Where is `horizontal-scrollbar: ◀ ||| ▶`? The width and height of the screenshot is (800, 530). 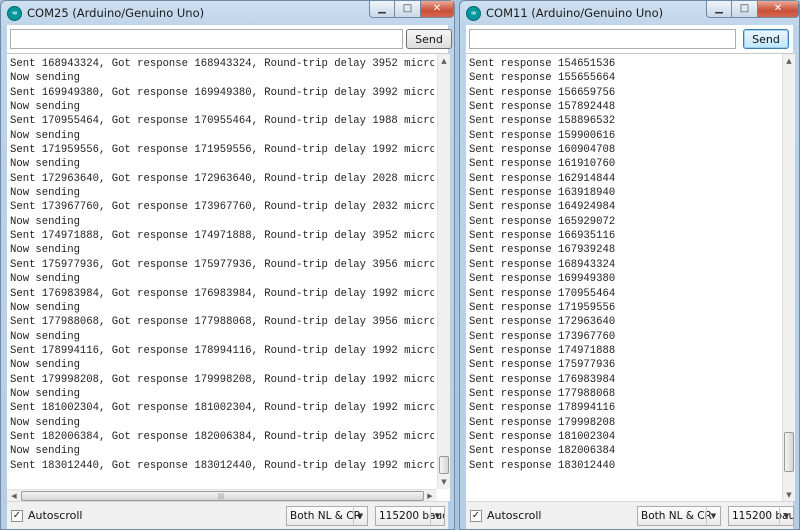
horizontal-scrollbar: ◀ ||| ▶ is located at coordinates (222, 495).